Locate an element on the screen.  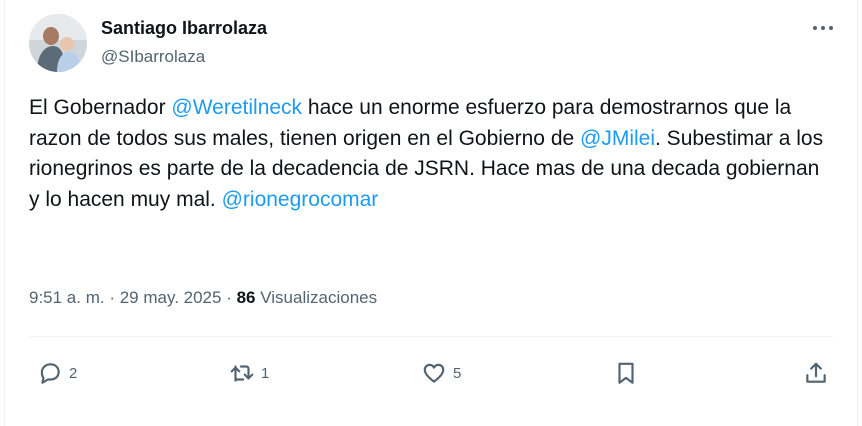
author-handle: @SIbarrolaza is located at coordinates (153, 57).